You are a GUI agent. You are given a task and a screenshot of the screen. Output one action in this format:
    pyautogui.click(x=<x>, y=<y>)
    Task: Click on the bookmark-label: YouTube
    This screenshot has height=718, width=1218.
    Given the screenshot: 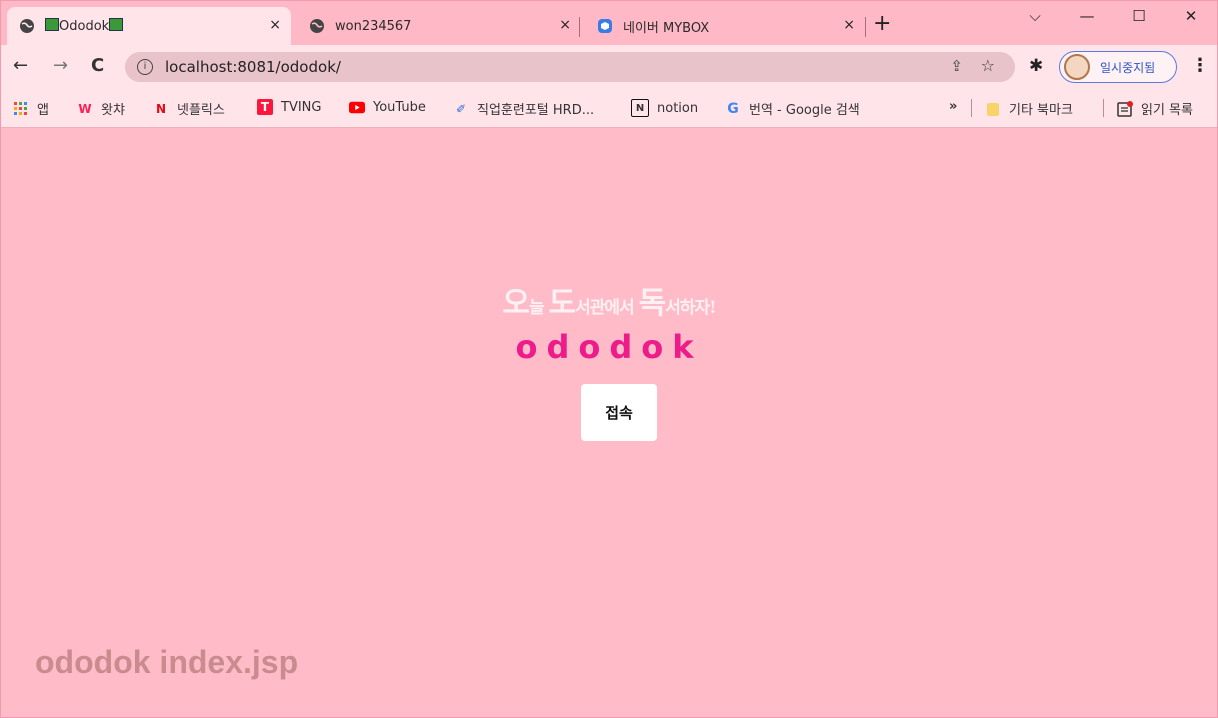 What is the action you would take?
    pyautogui.click(x=399, y=107)
    